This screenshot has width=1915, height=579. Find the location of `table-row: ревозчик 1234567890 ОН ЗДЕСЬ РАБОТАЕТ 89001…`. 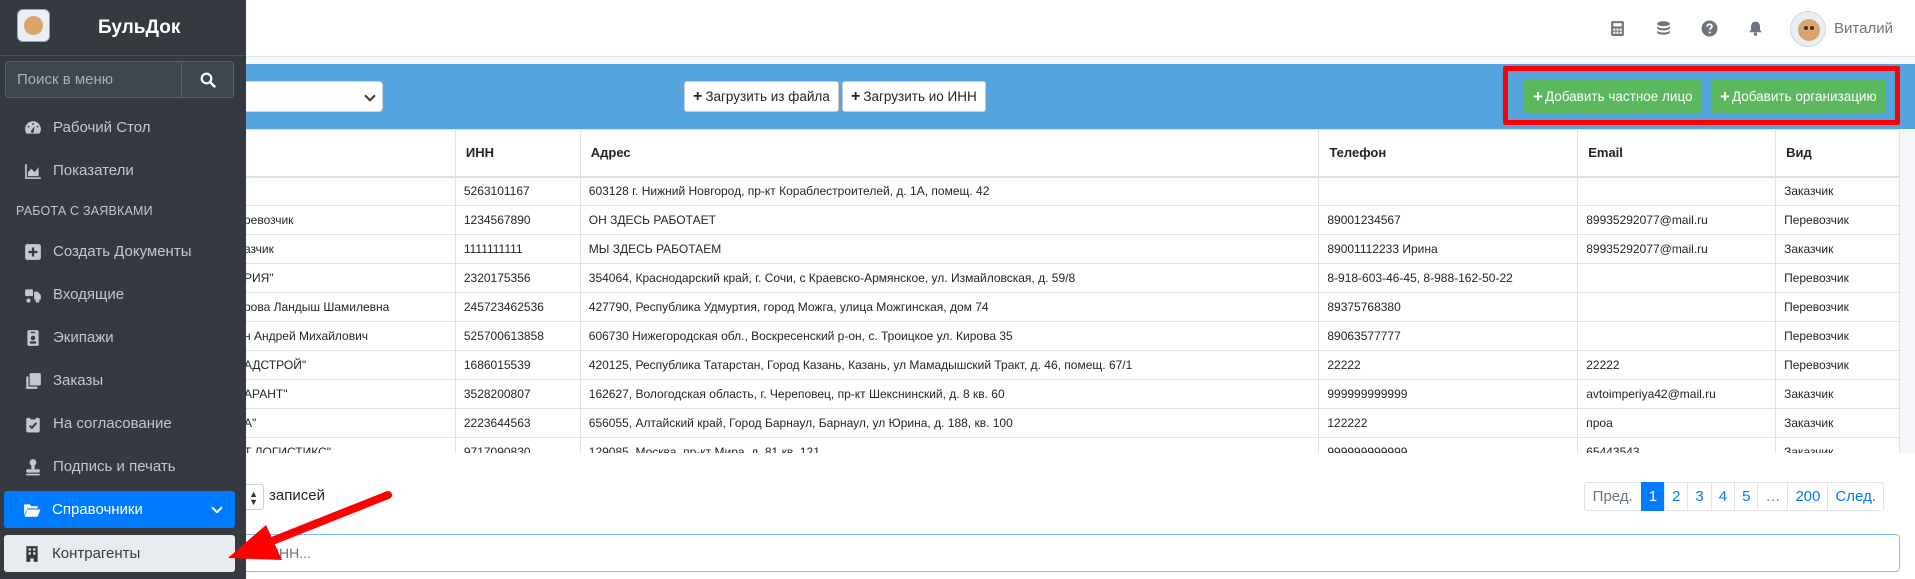

table-row: ревозчик 1234567890 ОН ЗДЕСЬ РАБОТАЕТ 89001… is located at coordinates (950, 220).